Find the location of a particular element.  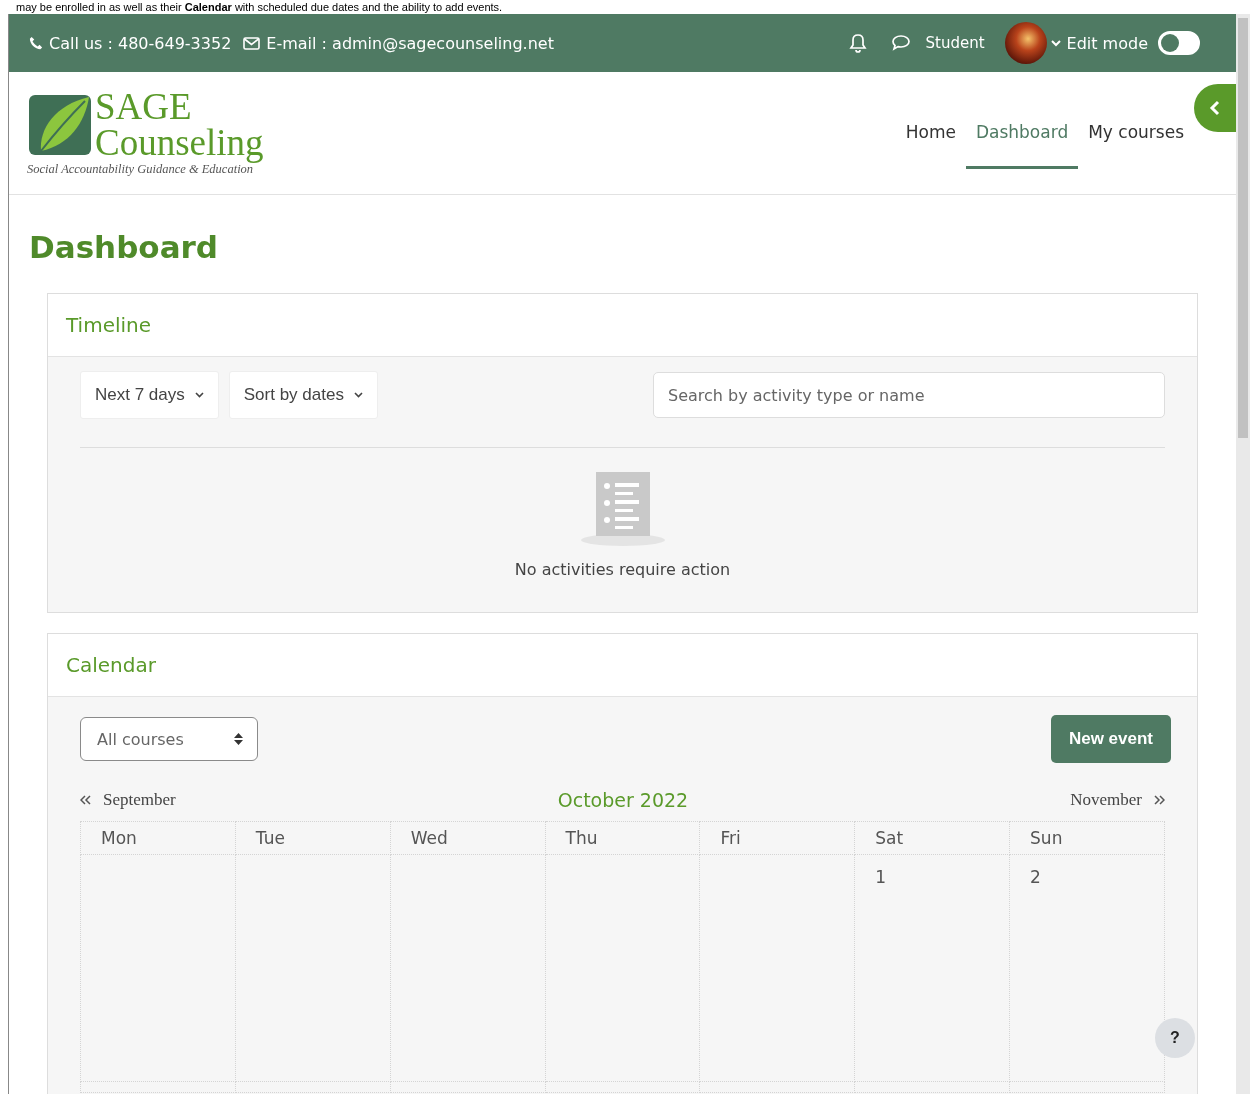

phone-number: Call us : 480-649-3352 is located at coordinates (140, 43).